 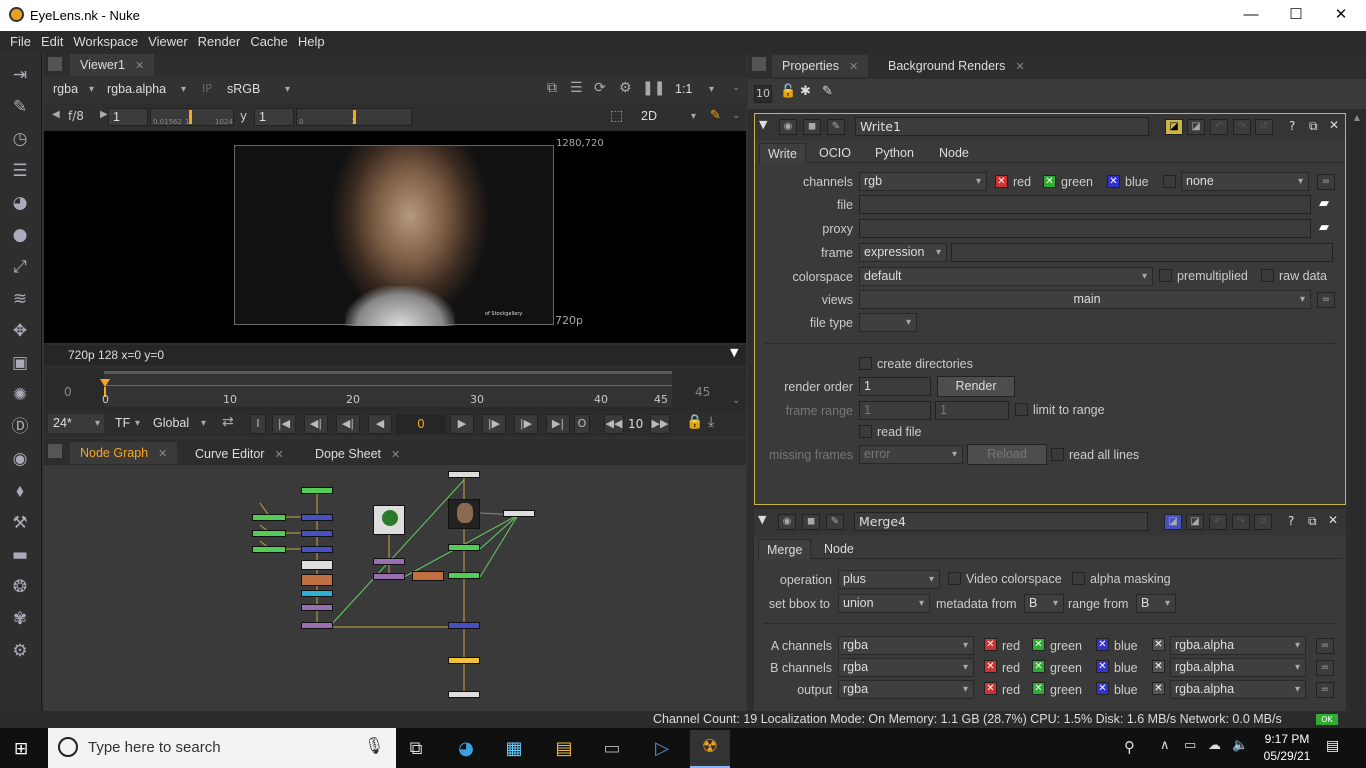 What do you see at coordinates (20, 651) in the screenshot?
I see `settings-icon: ⚙` at bounding box center [20, 651].